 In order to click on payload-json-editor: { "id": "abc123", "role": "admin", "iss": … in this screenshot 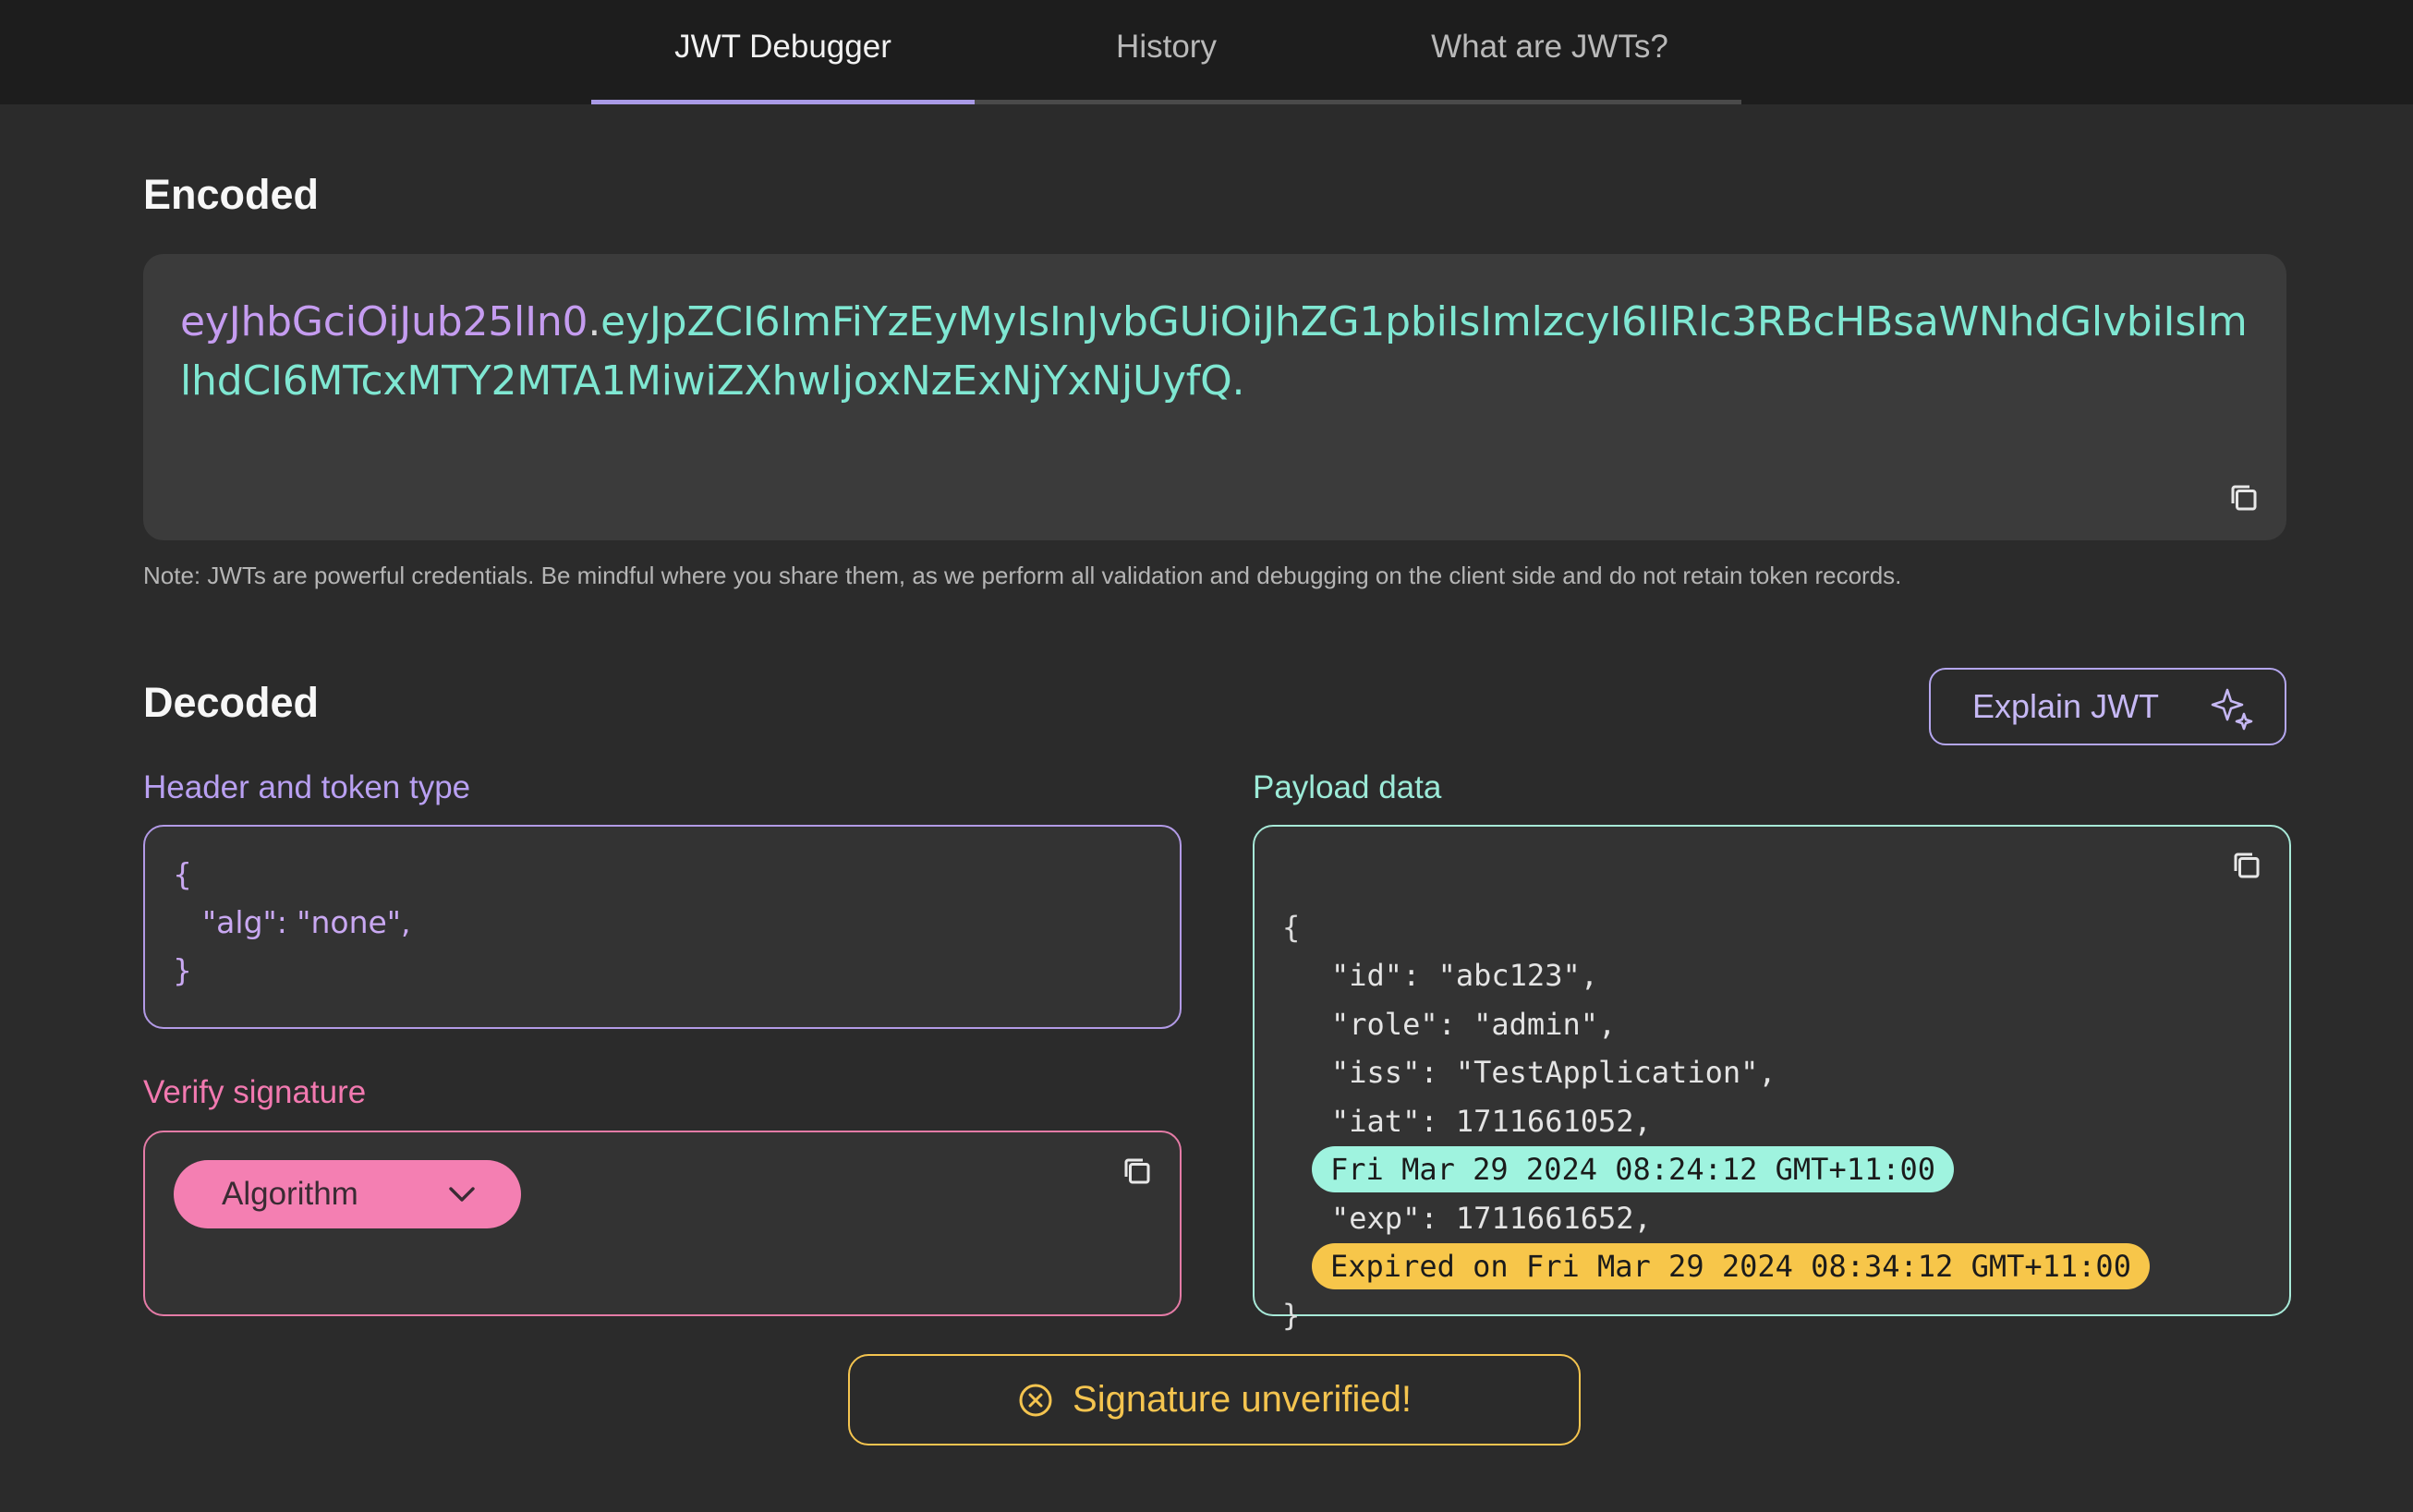, I will do `click(1772, 1079)`.